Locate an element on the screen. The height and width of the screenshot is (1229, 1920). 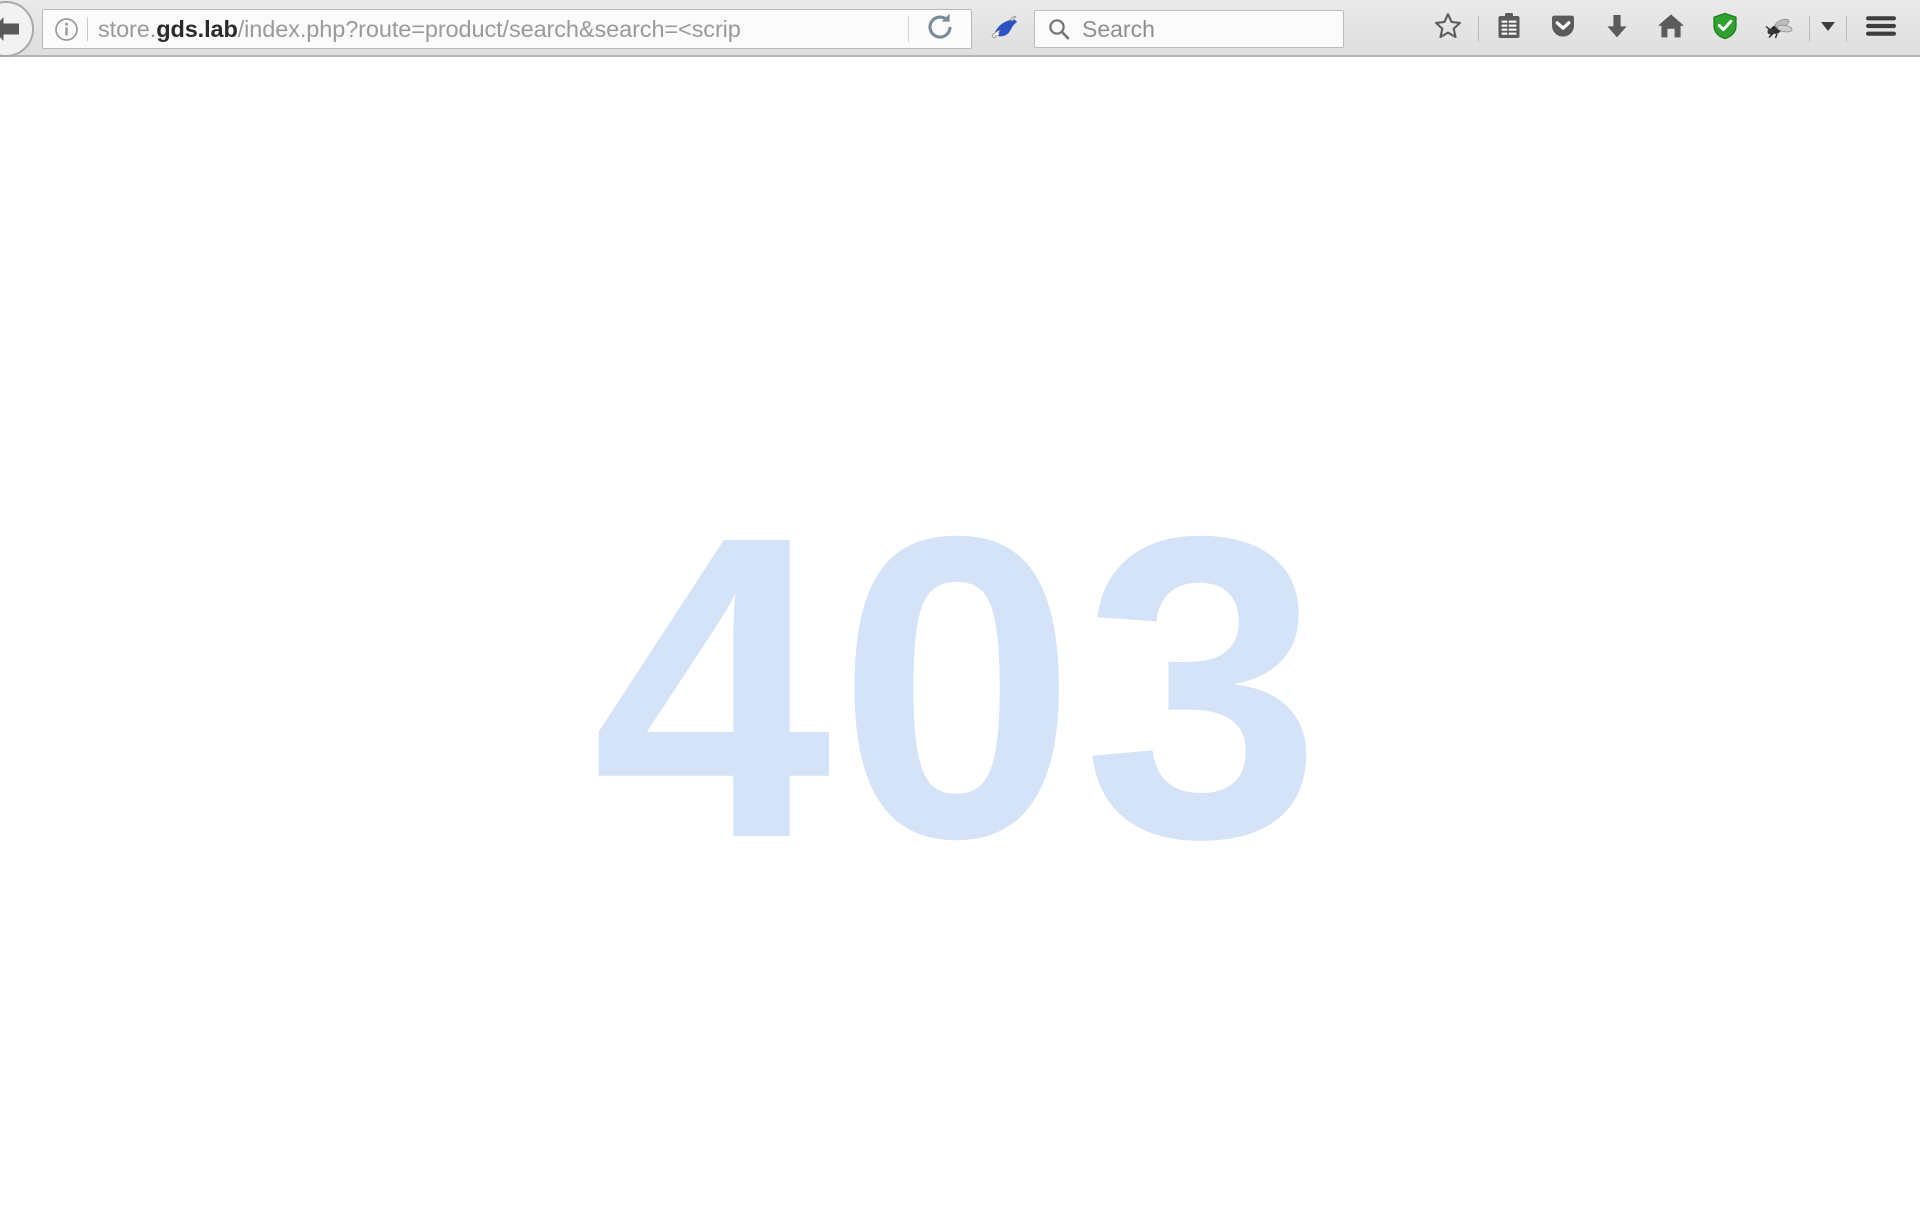
reload-icon is located at coordinates (940, 29).